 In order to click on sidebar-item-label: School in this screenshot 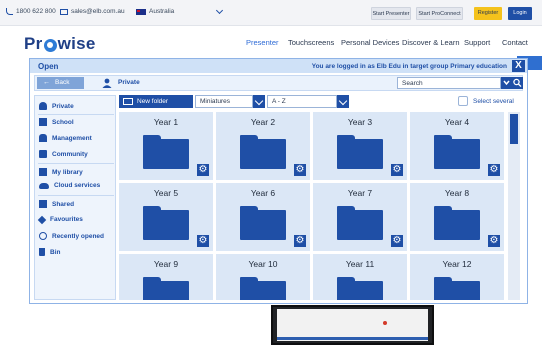, I will do `click(63, 122)`.